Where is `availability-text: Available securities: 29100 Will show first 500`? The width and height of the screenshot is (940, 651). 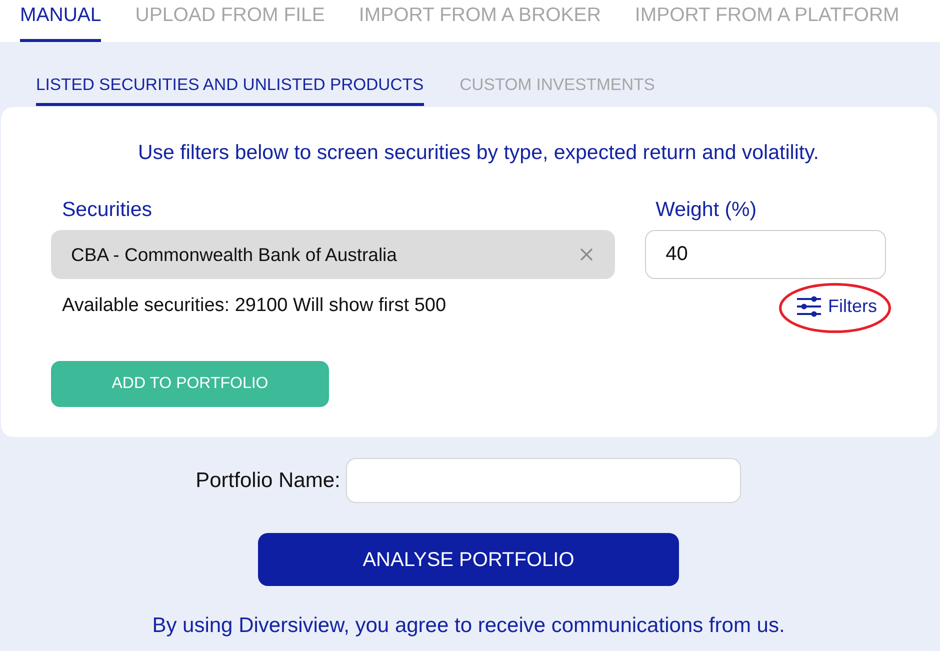 availability-text: Available securities: 29100 Will show first 500 is located at coordinates (254, 306).